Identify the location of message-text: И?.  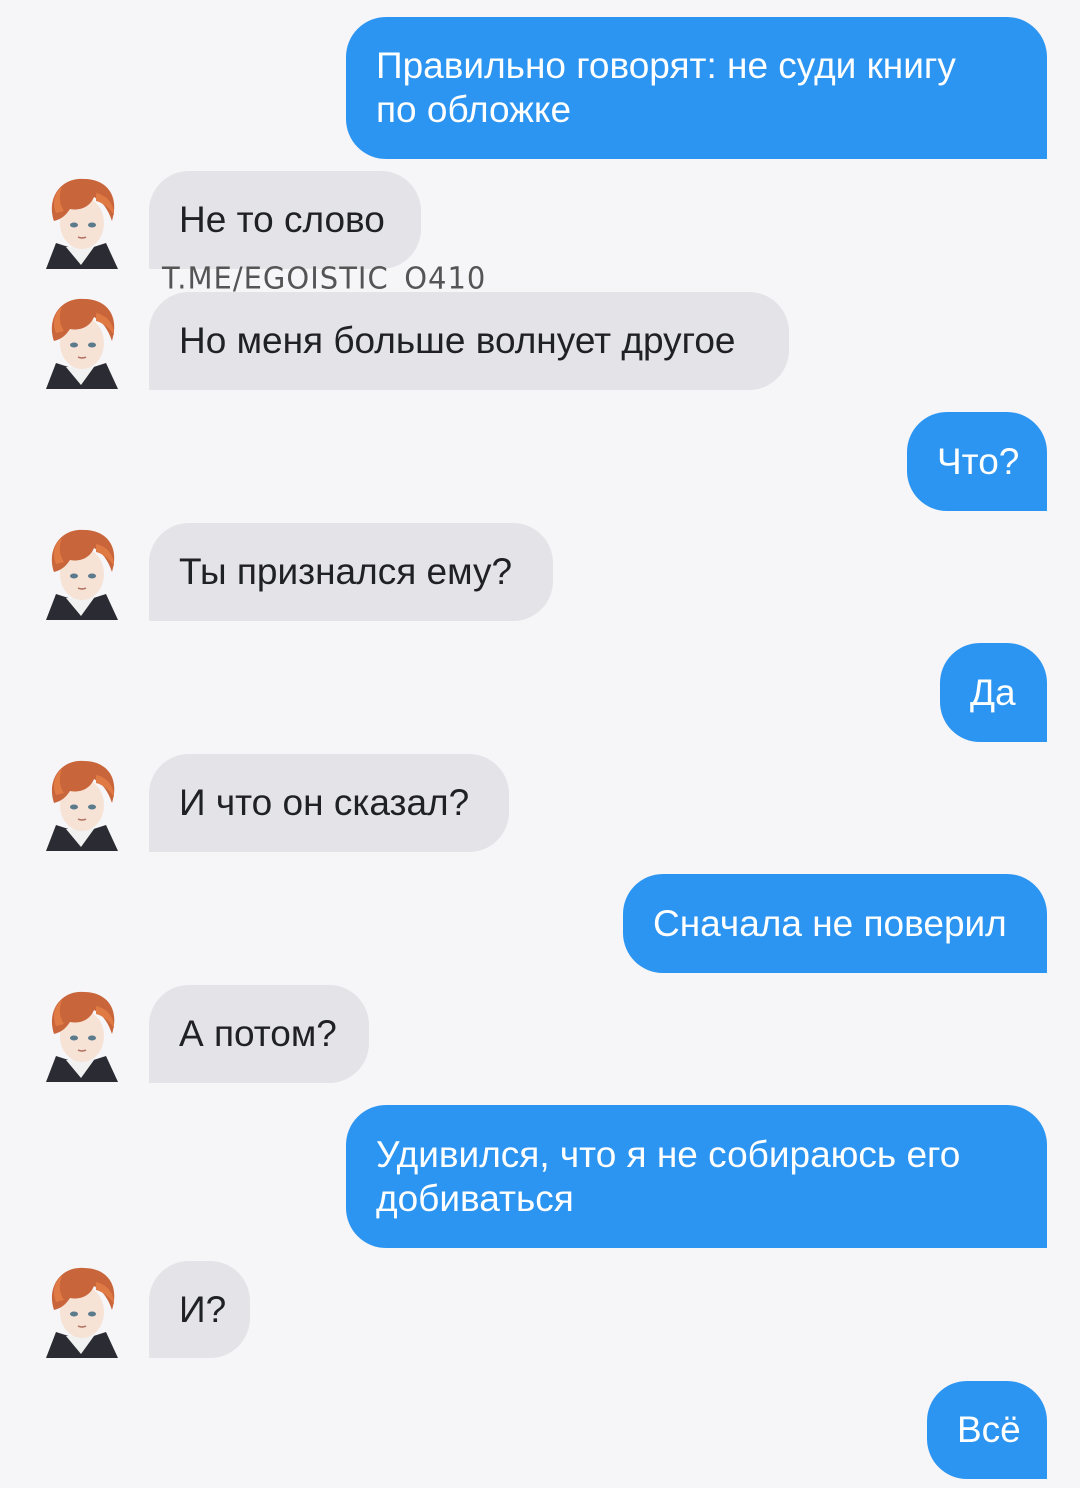
(203, 1309).